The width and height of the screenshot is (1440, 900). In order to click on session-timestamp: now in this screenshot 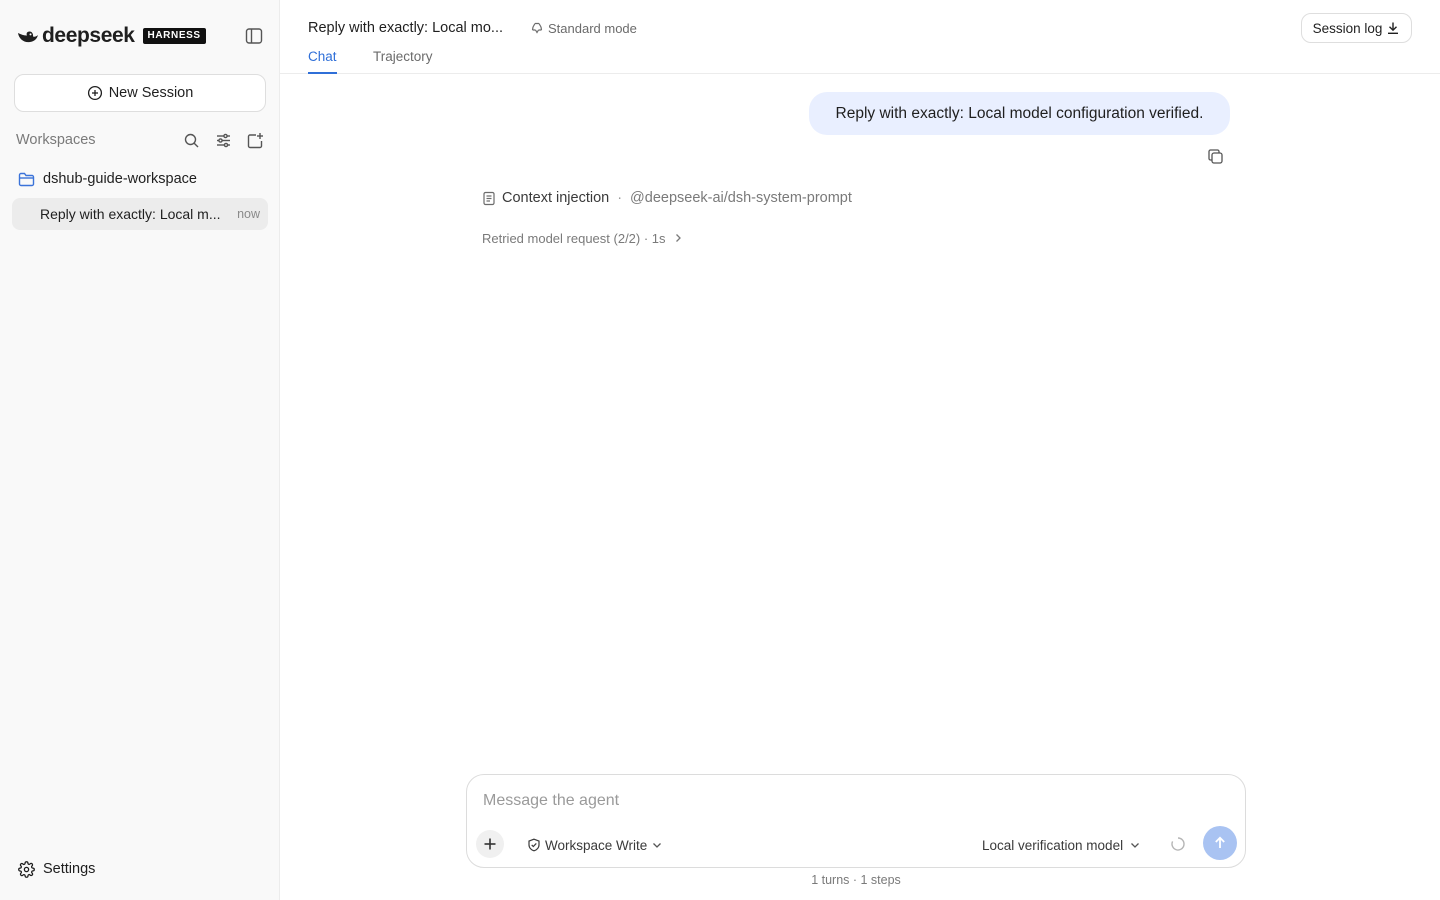, I will do `click(248, 214)`.